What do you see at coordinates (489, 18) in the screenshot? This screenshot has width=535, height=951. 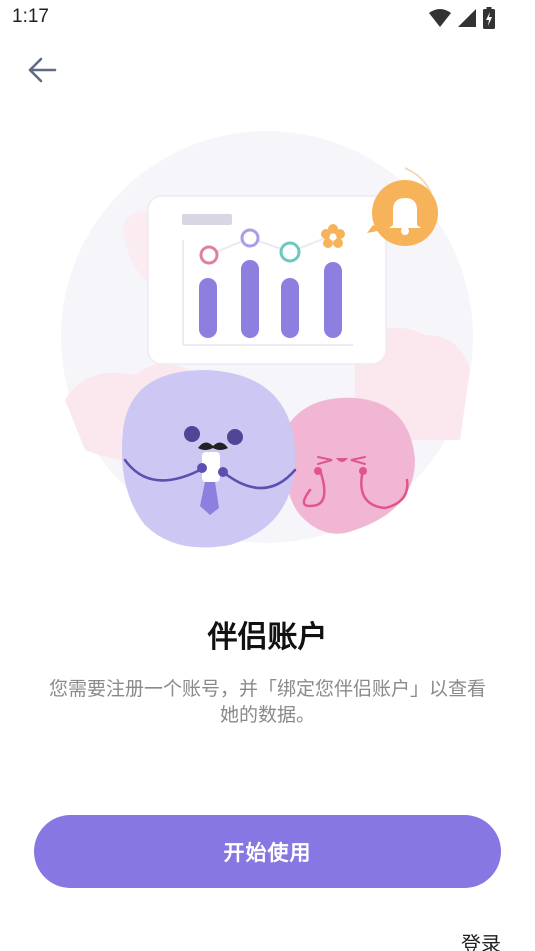 I see `battery-charging-icon` at bounding box center [489, 18].